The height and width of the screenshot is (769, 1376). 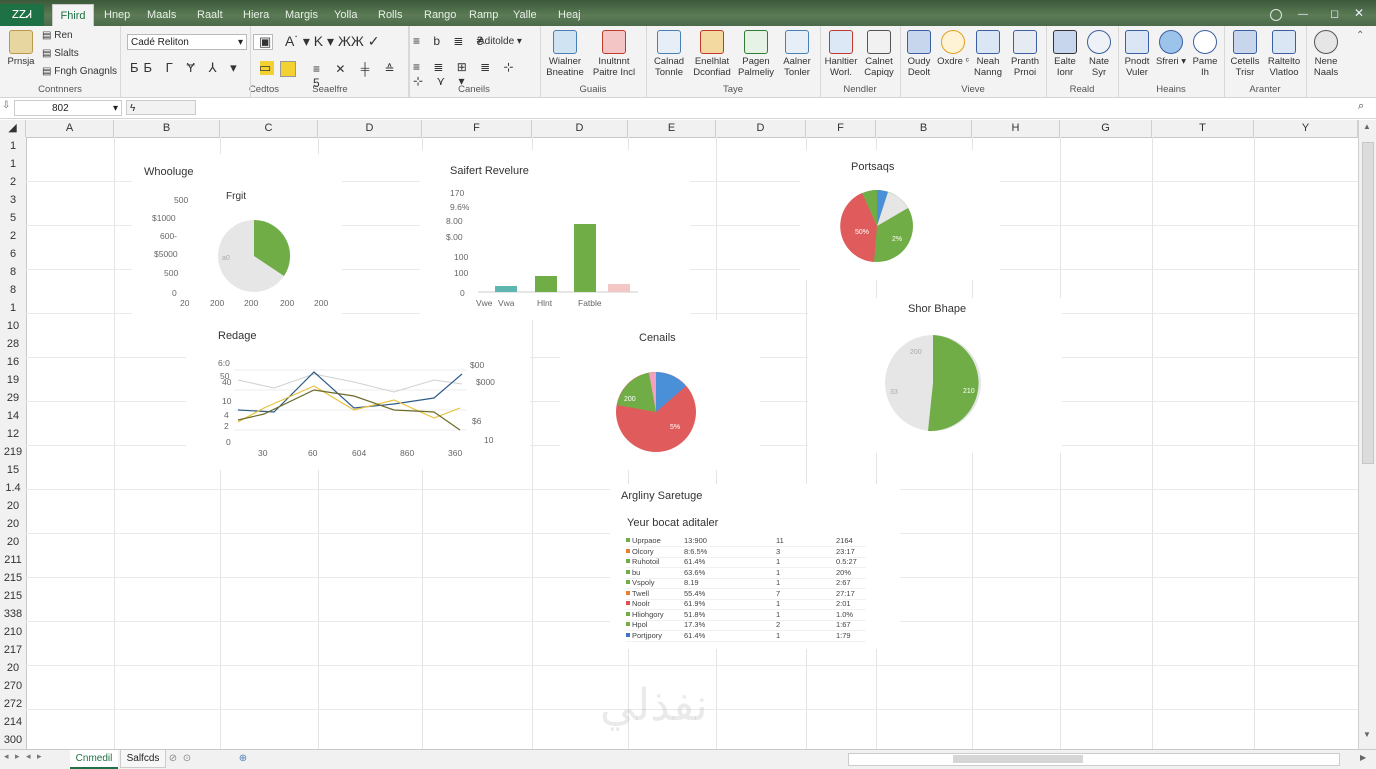 I want to click on row-header: 300, so click(x=13, y=740).